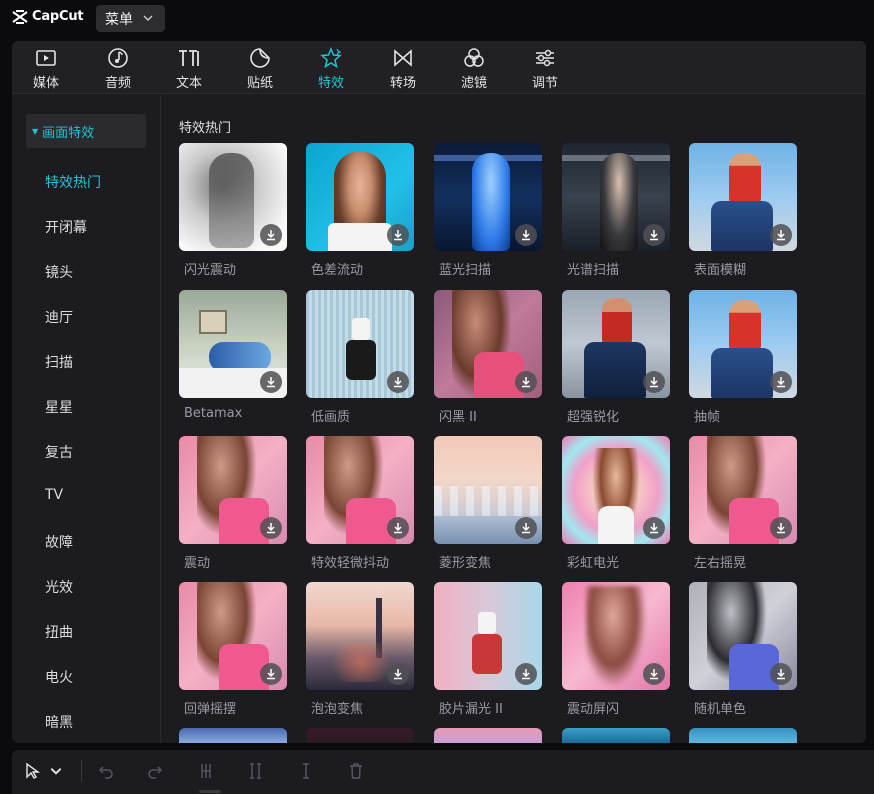 This screenshot has height=794, width=874. Describe the element at coordinates (33, 771) in the screenshot. I see `select-cursor-icon` at that location.